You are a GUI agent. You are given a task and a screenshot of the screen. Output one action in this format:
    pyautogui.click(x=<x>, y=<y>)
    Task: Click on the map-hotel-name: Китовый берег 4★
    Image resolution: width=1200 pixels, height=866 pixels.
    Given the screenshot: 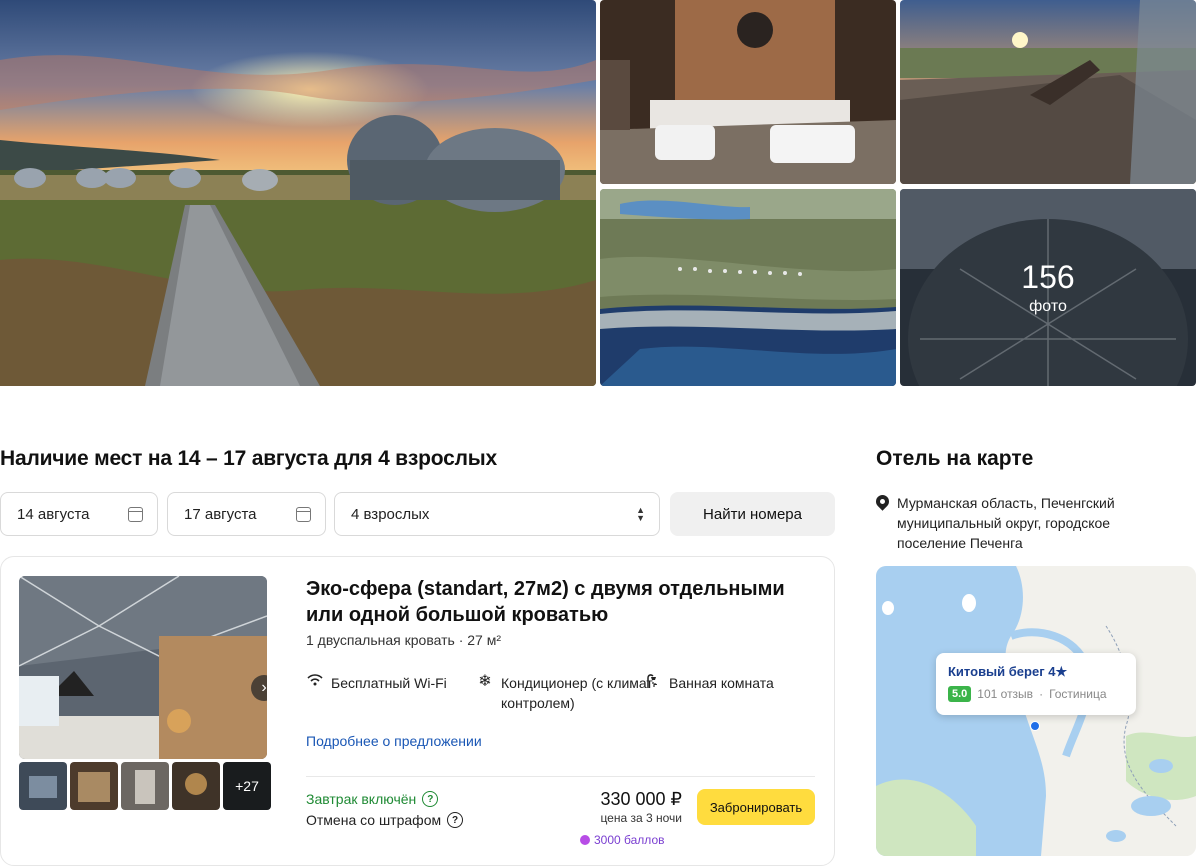 What is the action you would take?
    pyautogui.click(x=1008, y=671)
    